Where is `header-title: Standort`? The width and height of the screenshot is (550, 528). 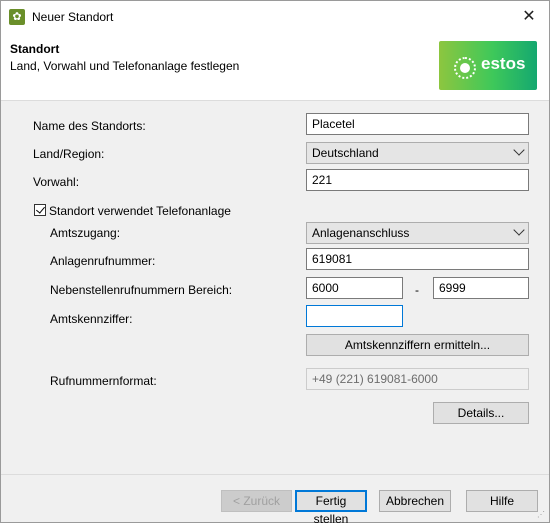
header-title: Standort is located at coordinates (35, 49).